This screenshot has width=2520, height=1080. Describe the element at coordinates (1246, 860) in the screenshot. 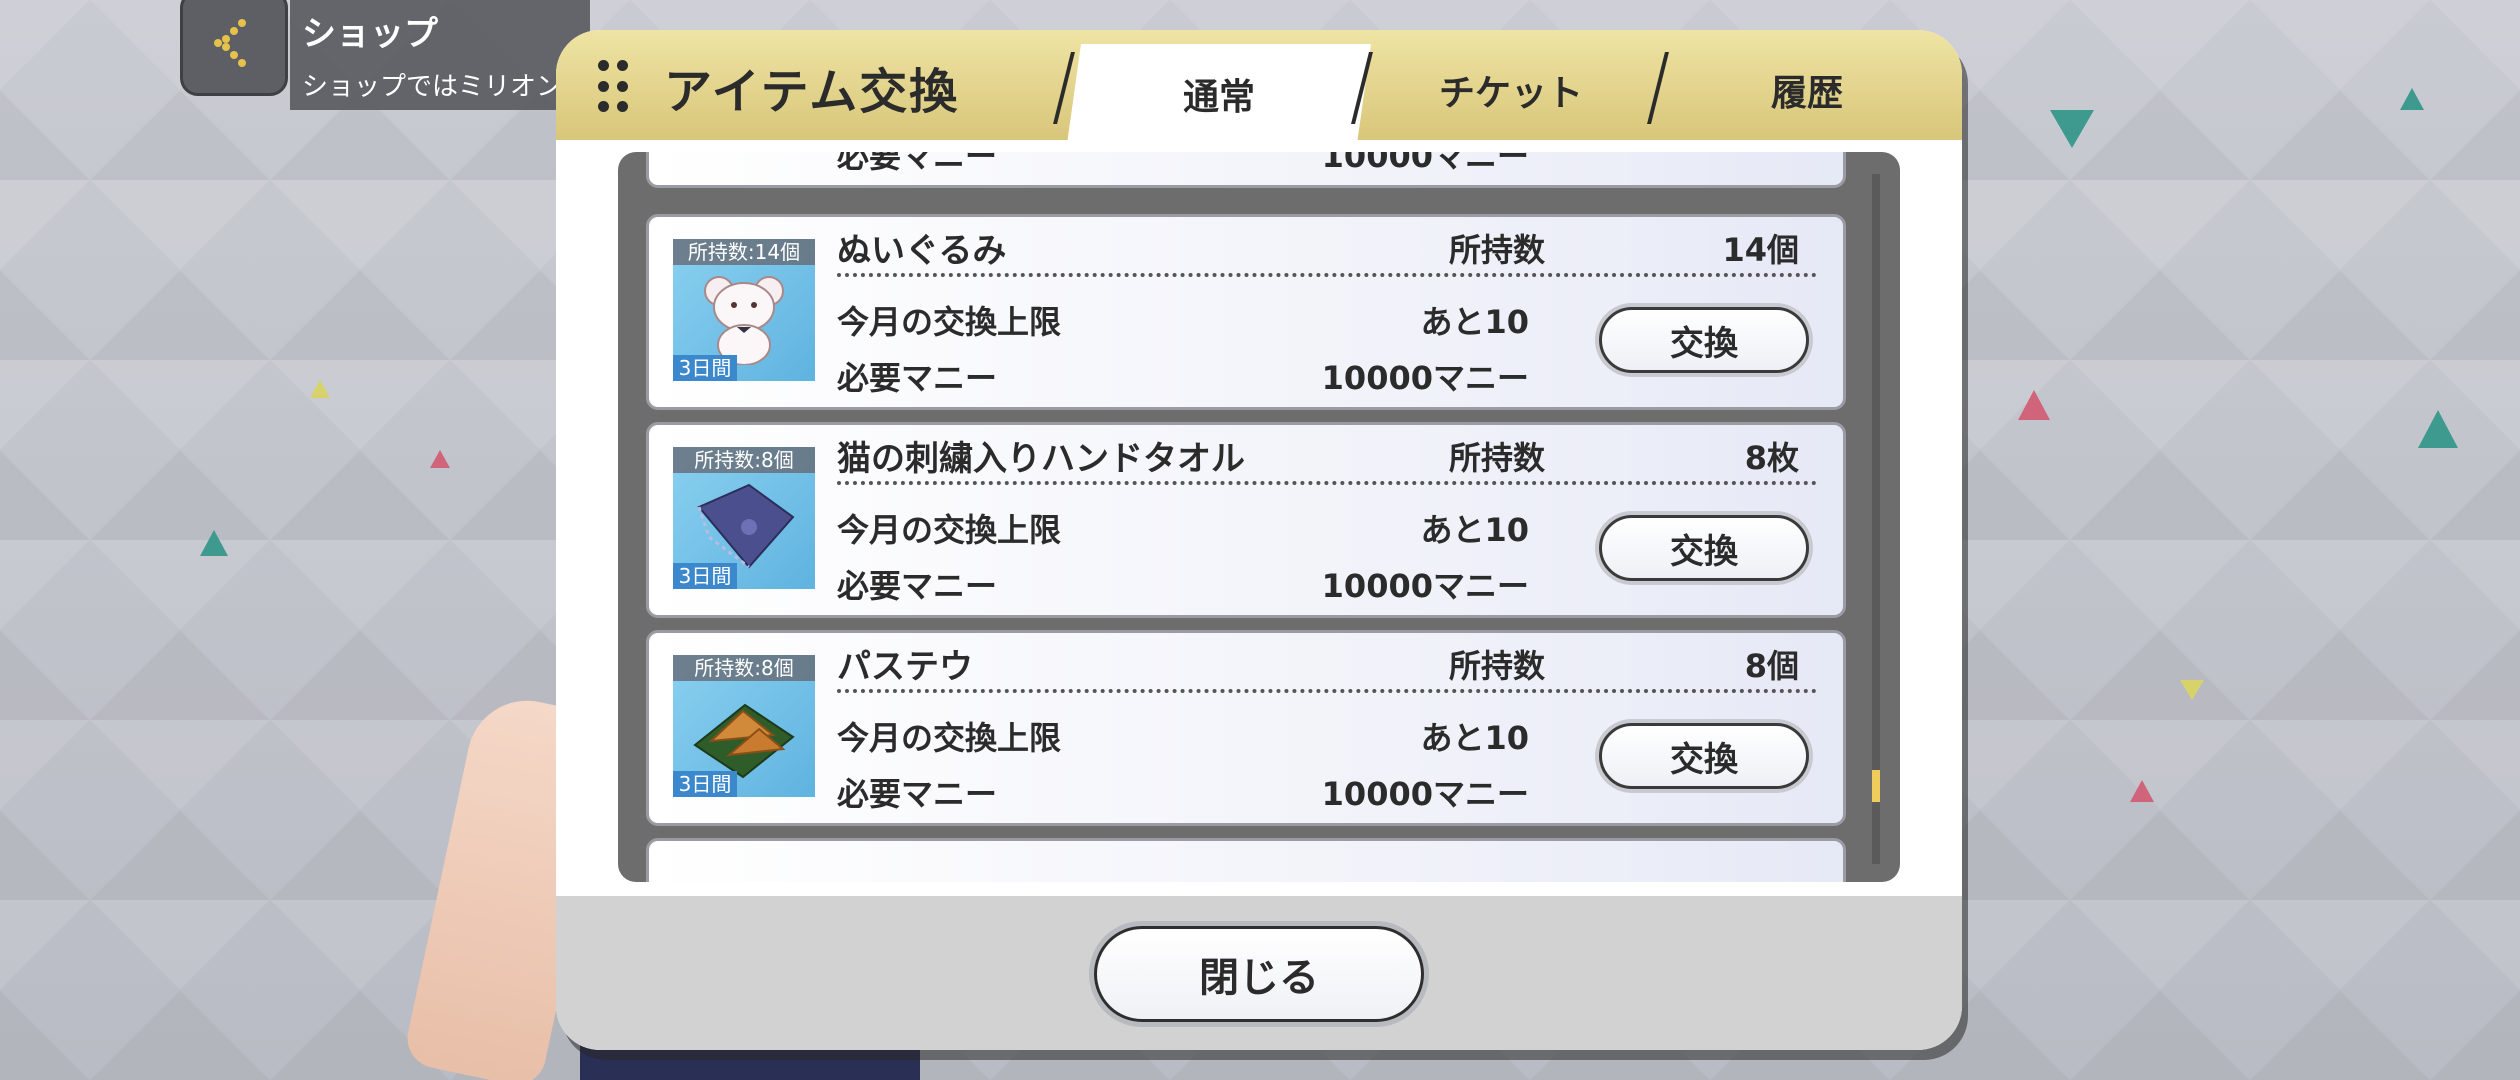

I see `list-item` at that location.